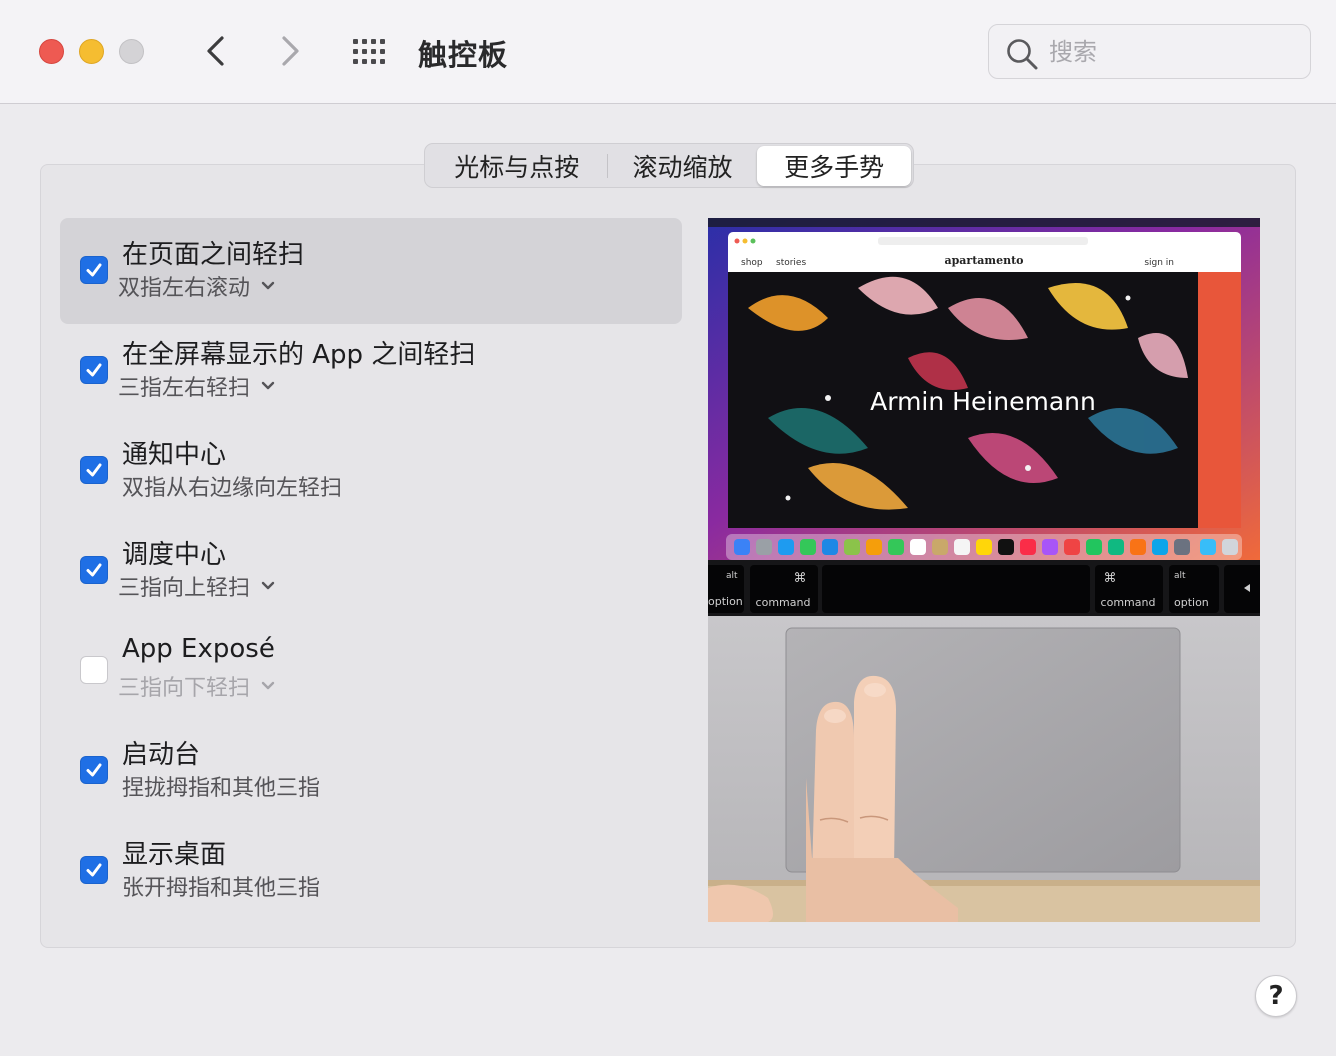 This screenshot has height=1056, width=1336. Describe the element at coordinates (683, 166) in the screenshot. I see `tab-scroll-and-zoom: 滚动缩放` at that location.